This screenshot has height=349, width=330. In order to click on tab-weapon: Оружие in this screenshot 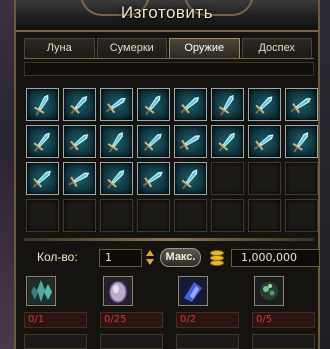, I will do `click(204, 48)`.